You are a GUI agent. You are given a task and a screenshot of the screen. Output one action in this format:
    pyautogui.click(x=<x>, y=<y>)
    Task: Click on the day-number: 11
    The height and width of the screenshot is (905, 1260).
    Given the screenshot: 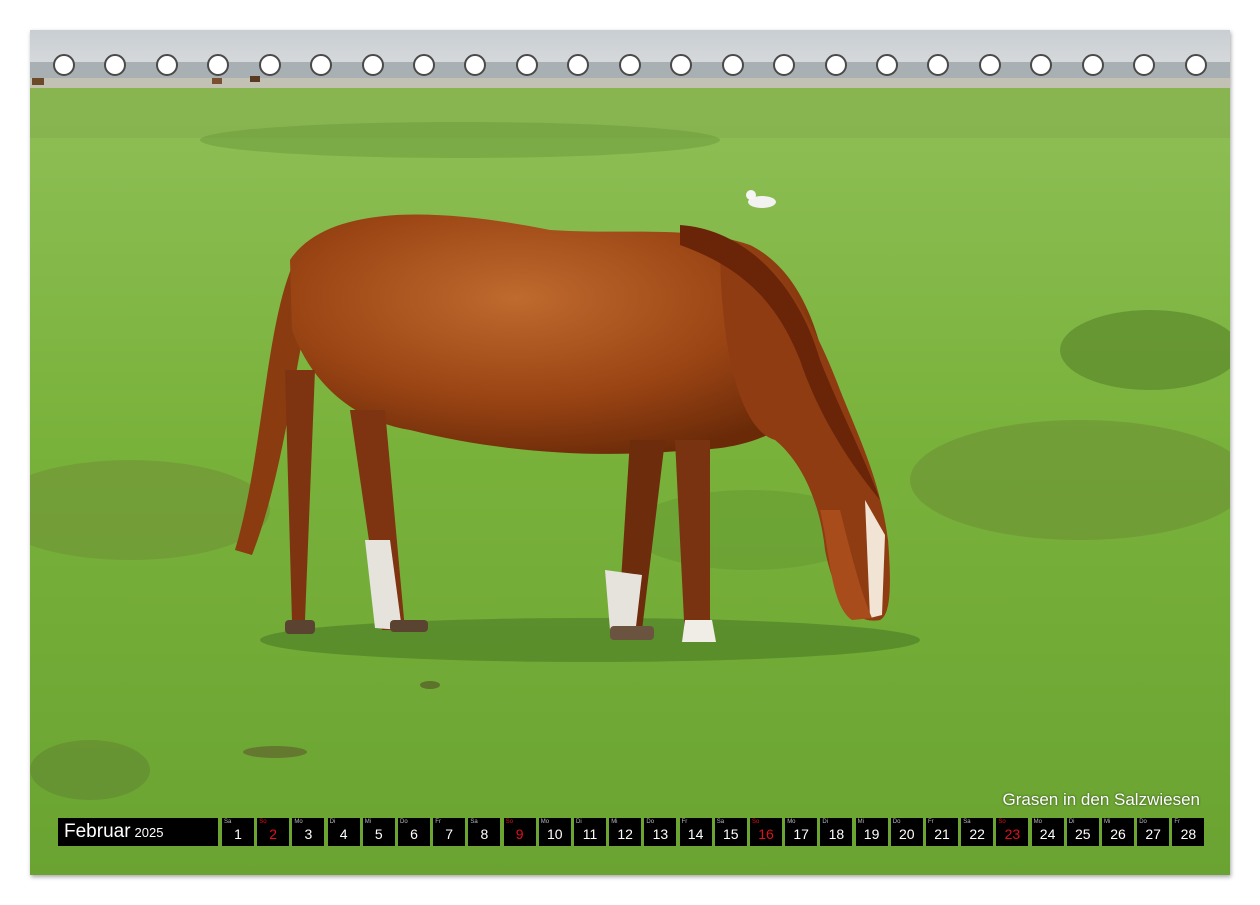 What is the action you would take?
    pyautogui.click(x=590, y=834)
    